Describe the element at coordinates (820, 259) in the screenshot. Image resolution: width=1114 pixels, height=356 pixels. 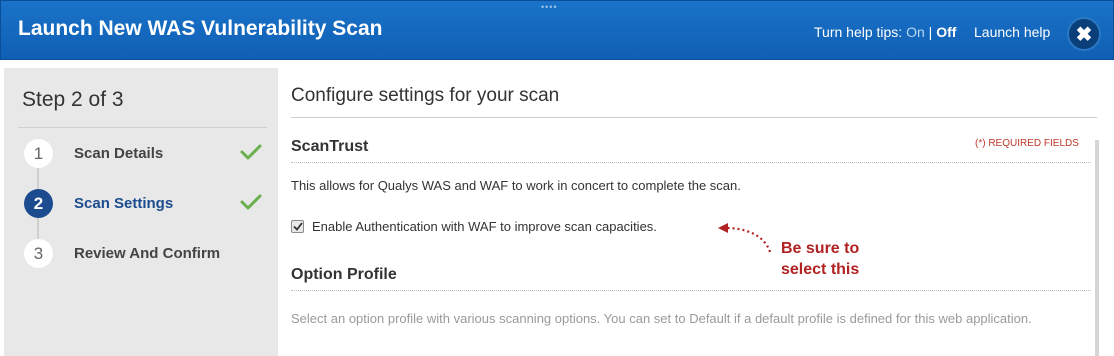
I see `callout-annotation: Be sure to select this` at that location.